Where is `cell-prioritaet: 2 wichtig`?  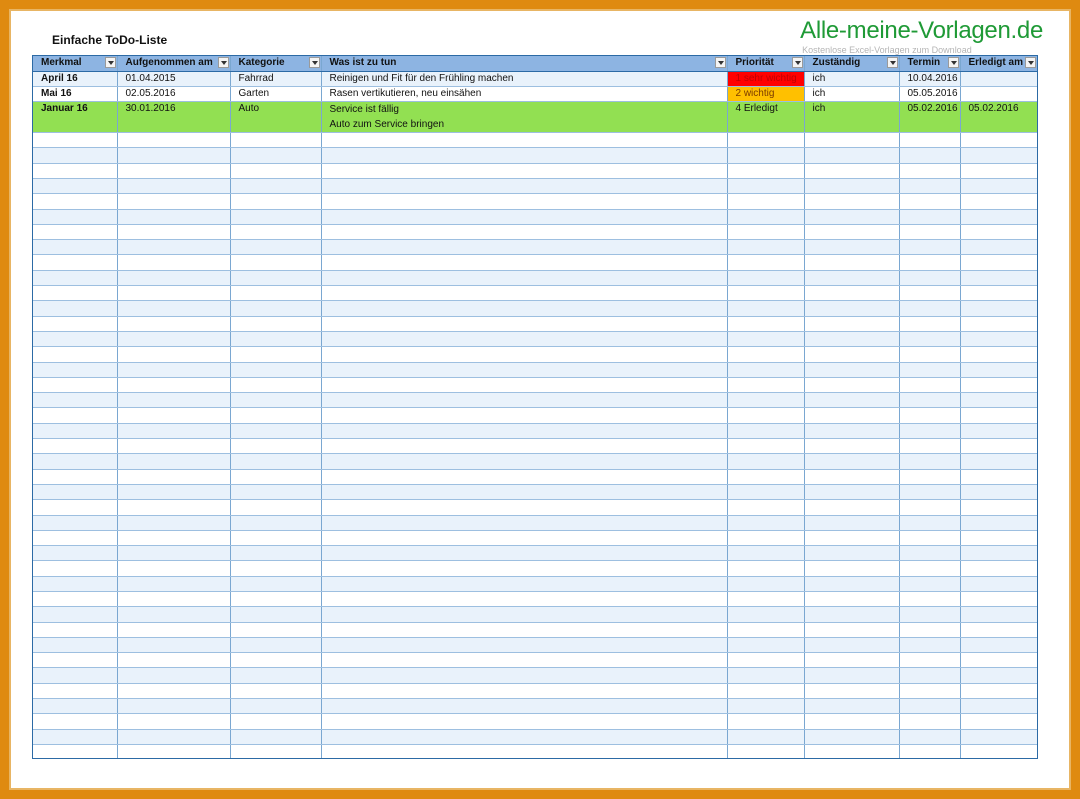
cell-prioritaet: 2 wichtig is located at coordinates (766, 94).